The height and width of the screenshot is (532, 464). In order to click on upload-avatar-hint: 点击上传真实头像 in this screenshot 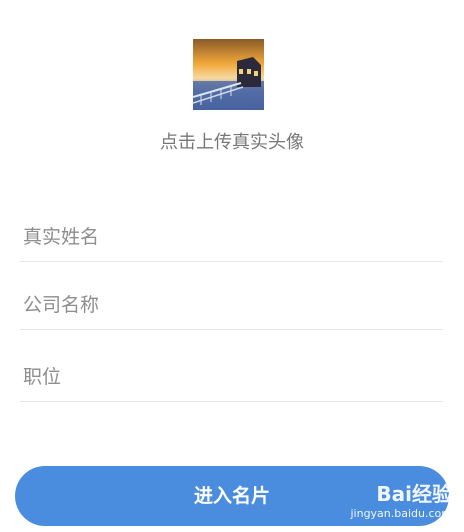, I will do `click(232, 141)`.